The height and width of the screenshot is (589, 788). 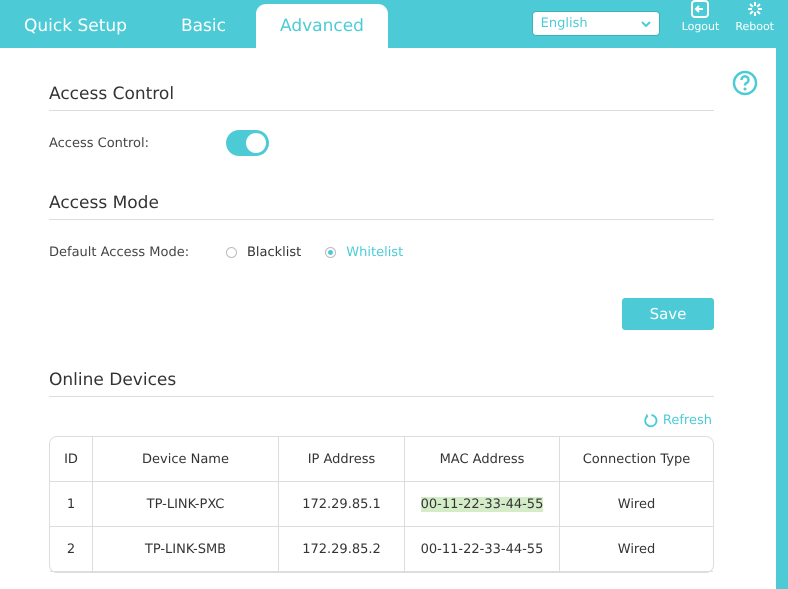 I want to click on radio-label: Whitelist, so click(x=375, y=252).